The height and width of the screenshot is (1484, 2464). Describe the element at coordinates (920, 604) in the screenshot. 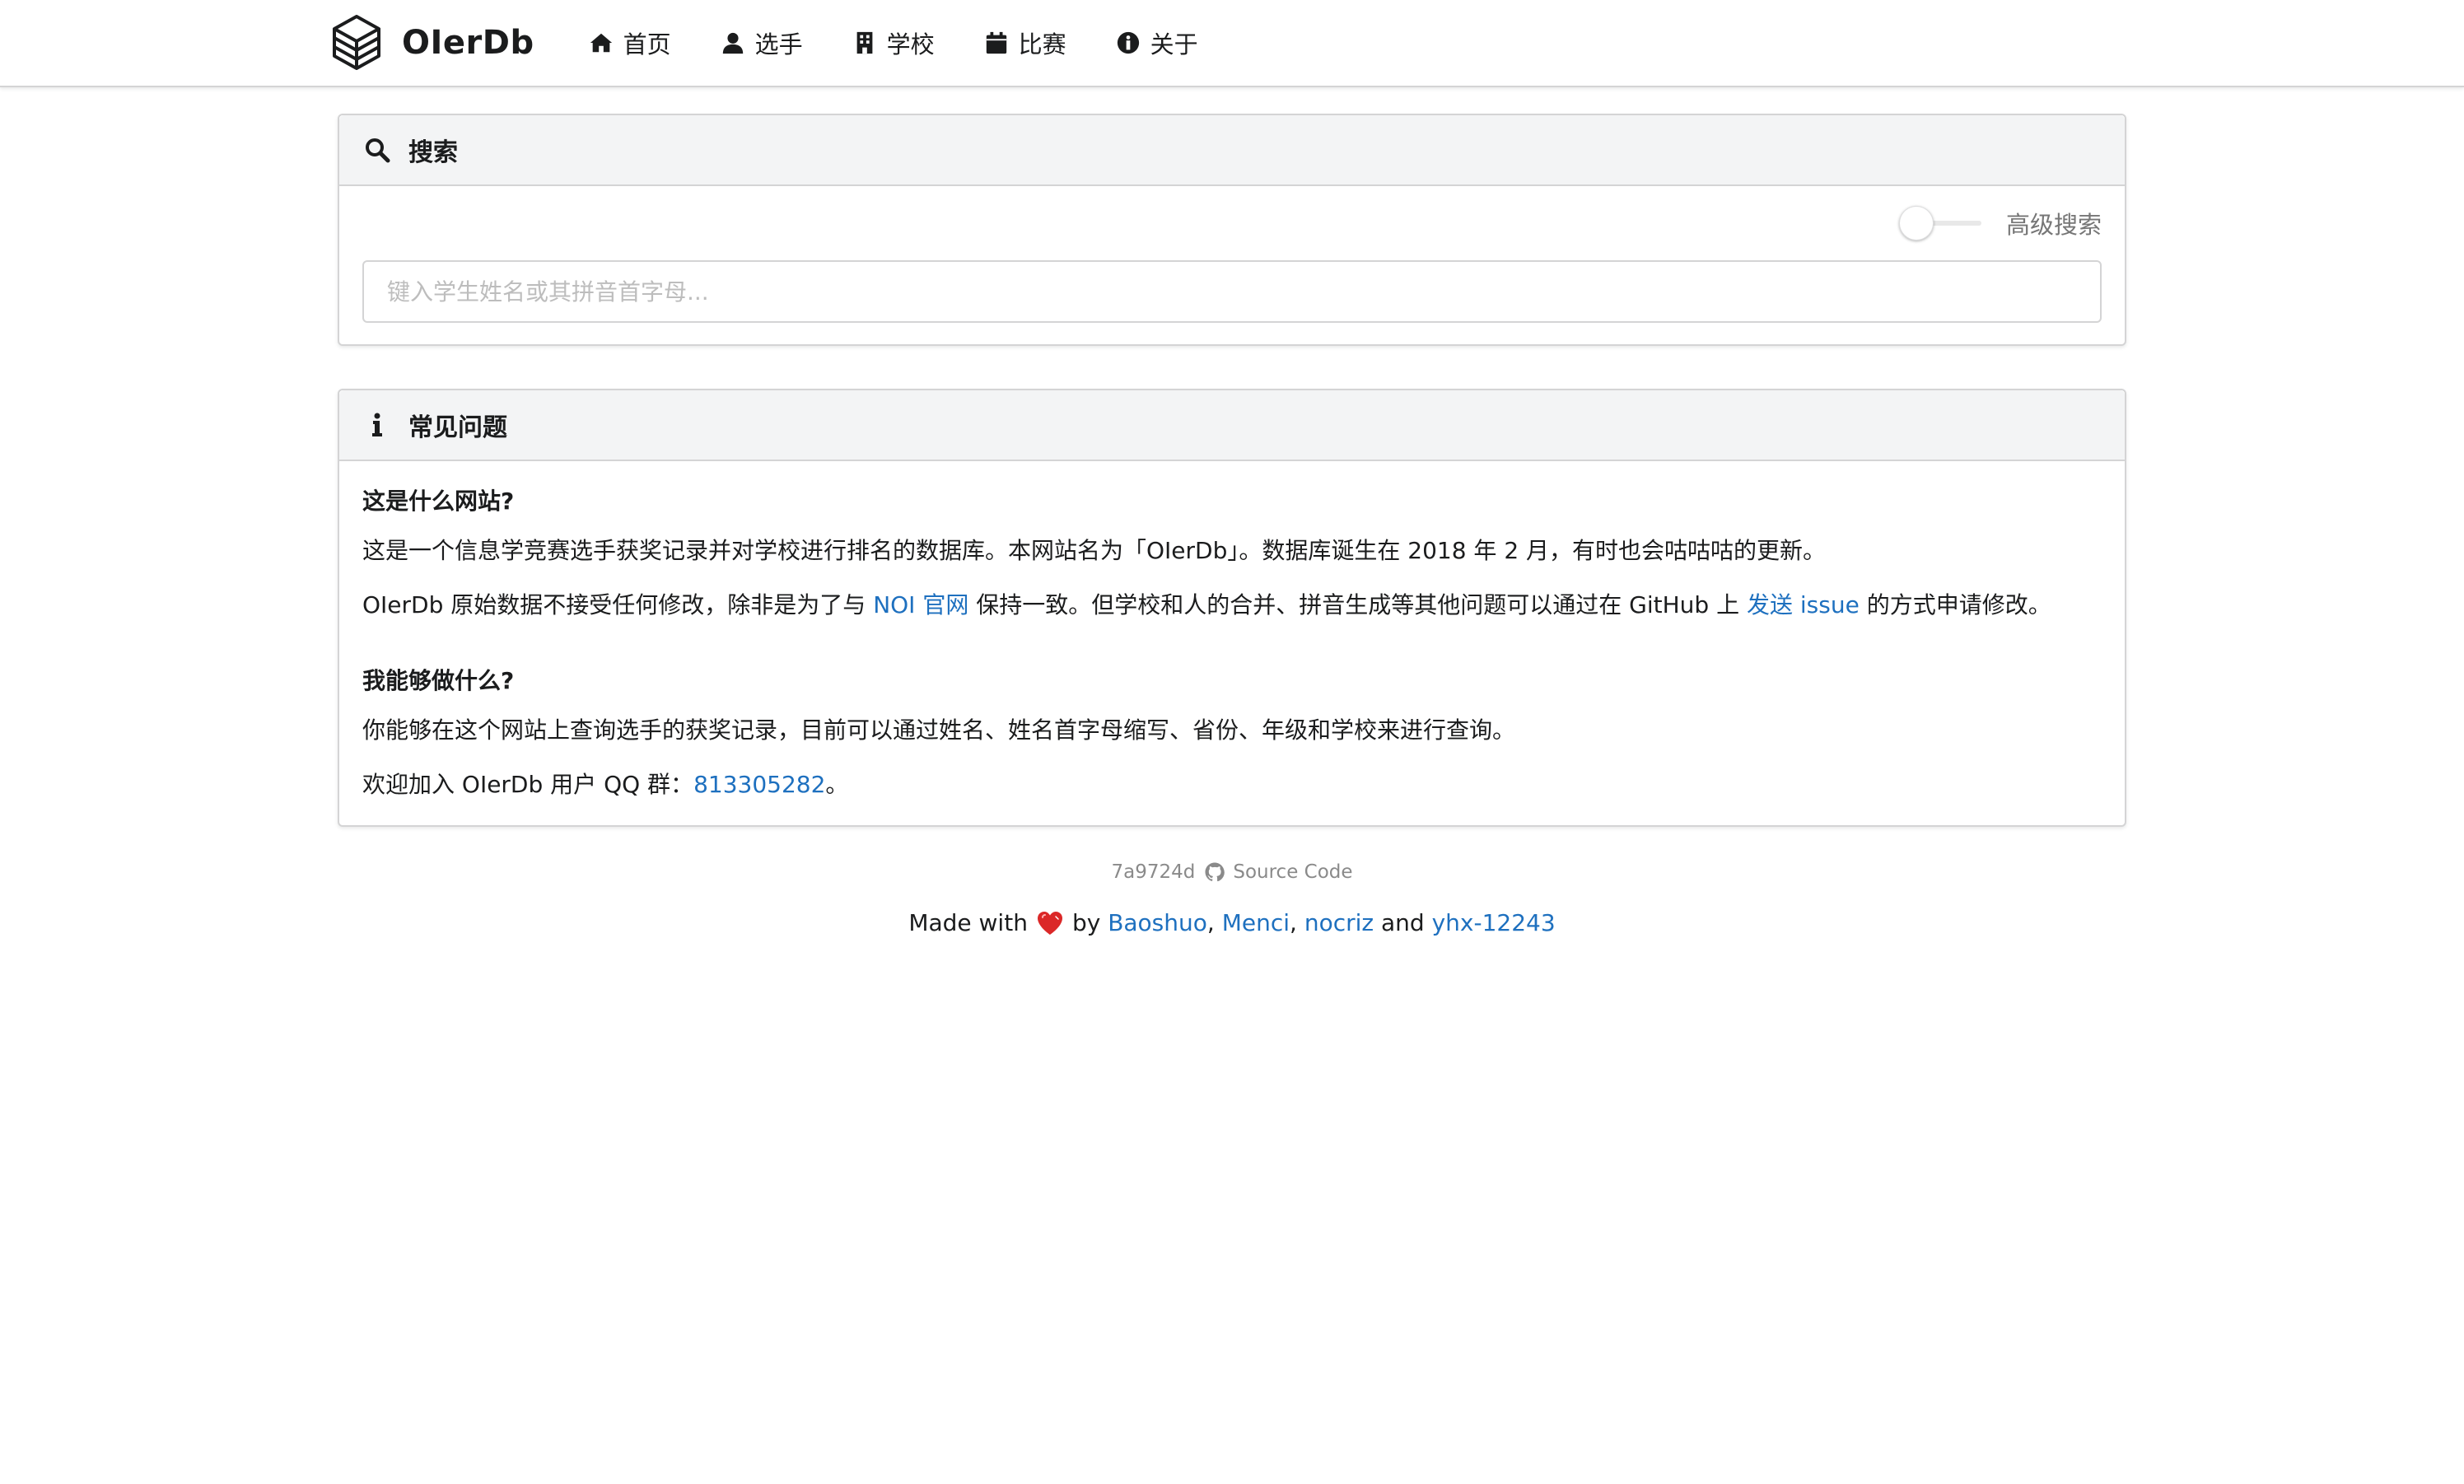

I see `noi-official-link: NOI 官网` at that location.